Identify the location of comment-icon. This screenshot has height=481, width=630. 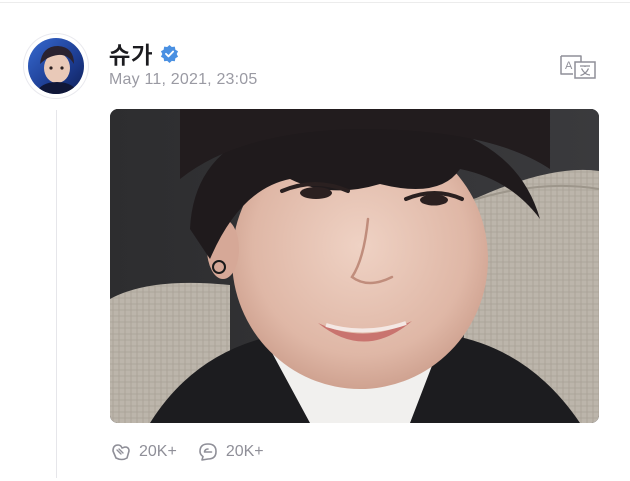
(208, 452).